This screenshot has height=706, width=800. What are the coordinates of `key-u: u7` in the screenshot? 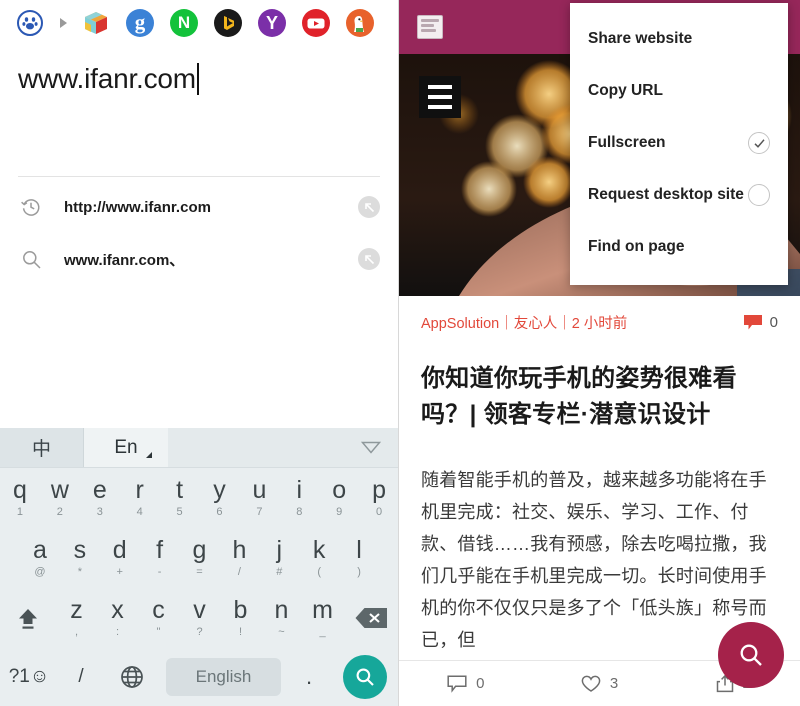 It's located at (259, 498).